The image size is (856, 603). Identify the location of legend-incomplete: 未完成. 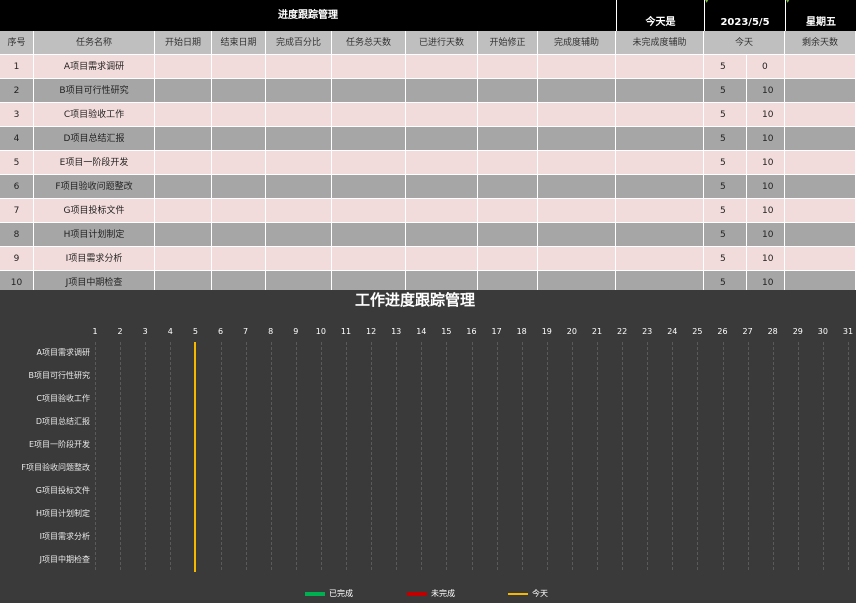
(431, 594).